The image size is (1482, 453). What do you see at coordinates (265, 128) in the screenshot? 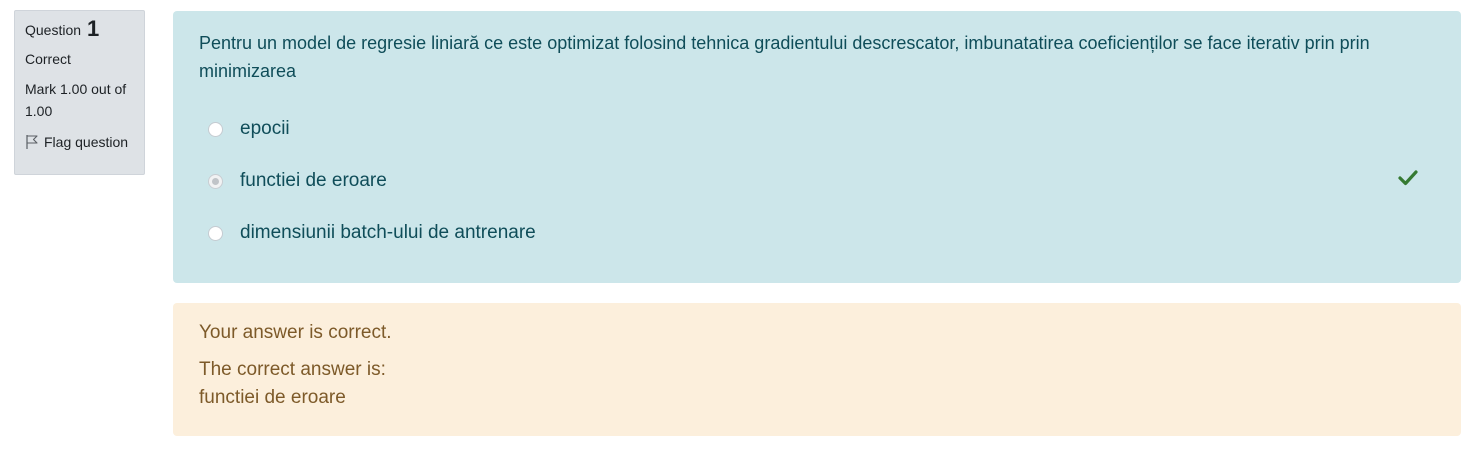
I see `answer-label: epocii` at bounding box center [265, 128].